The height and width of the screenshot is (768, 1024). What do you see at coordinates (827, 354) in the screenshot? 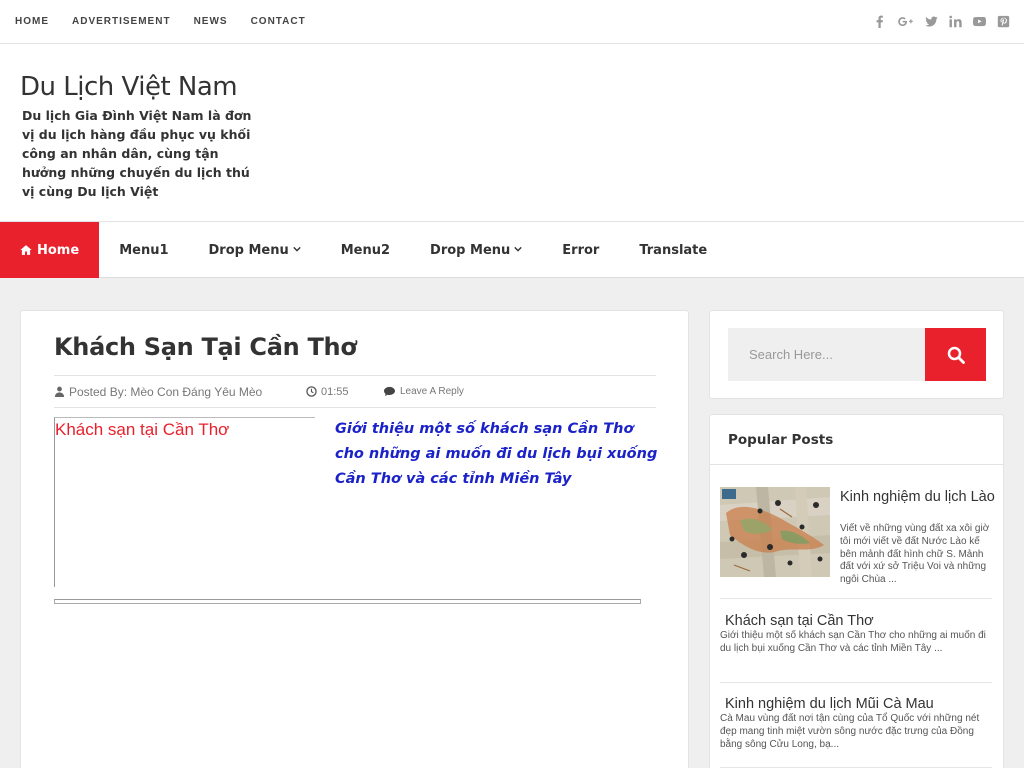
I see `search-input` at bounding box center [827, 354].